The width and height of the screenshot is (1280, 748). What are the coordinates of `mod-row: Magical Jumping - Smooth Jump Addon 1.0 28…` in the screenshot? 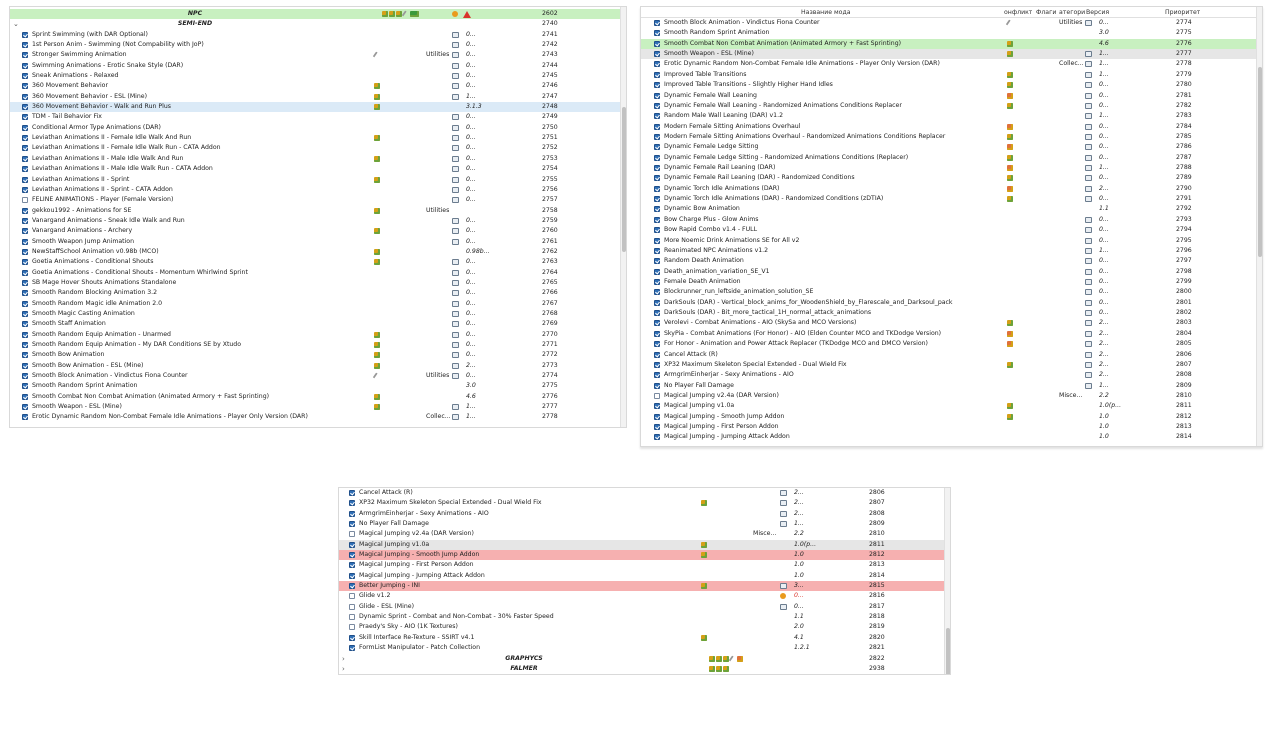 It's located at (644, 555).